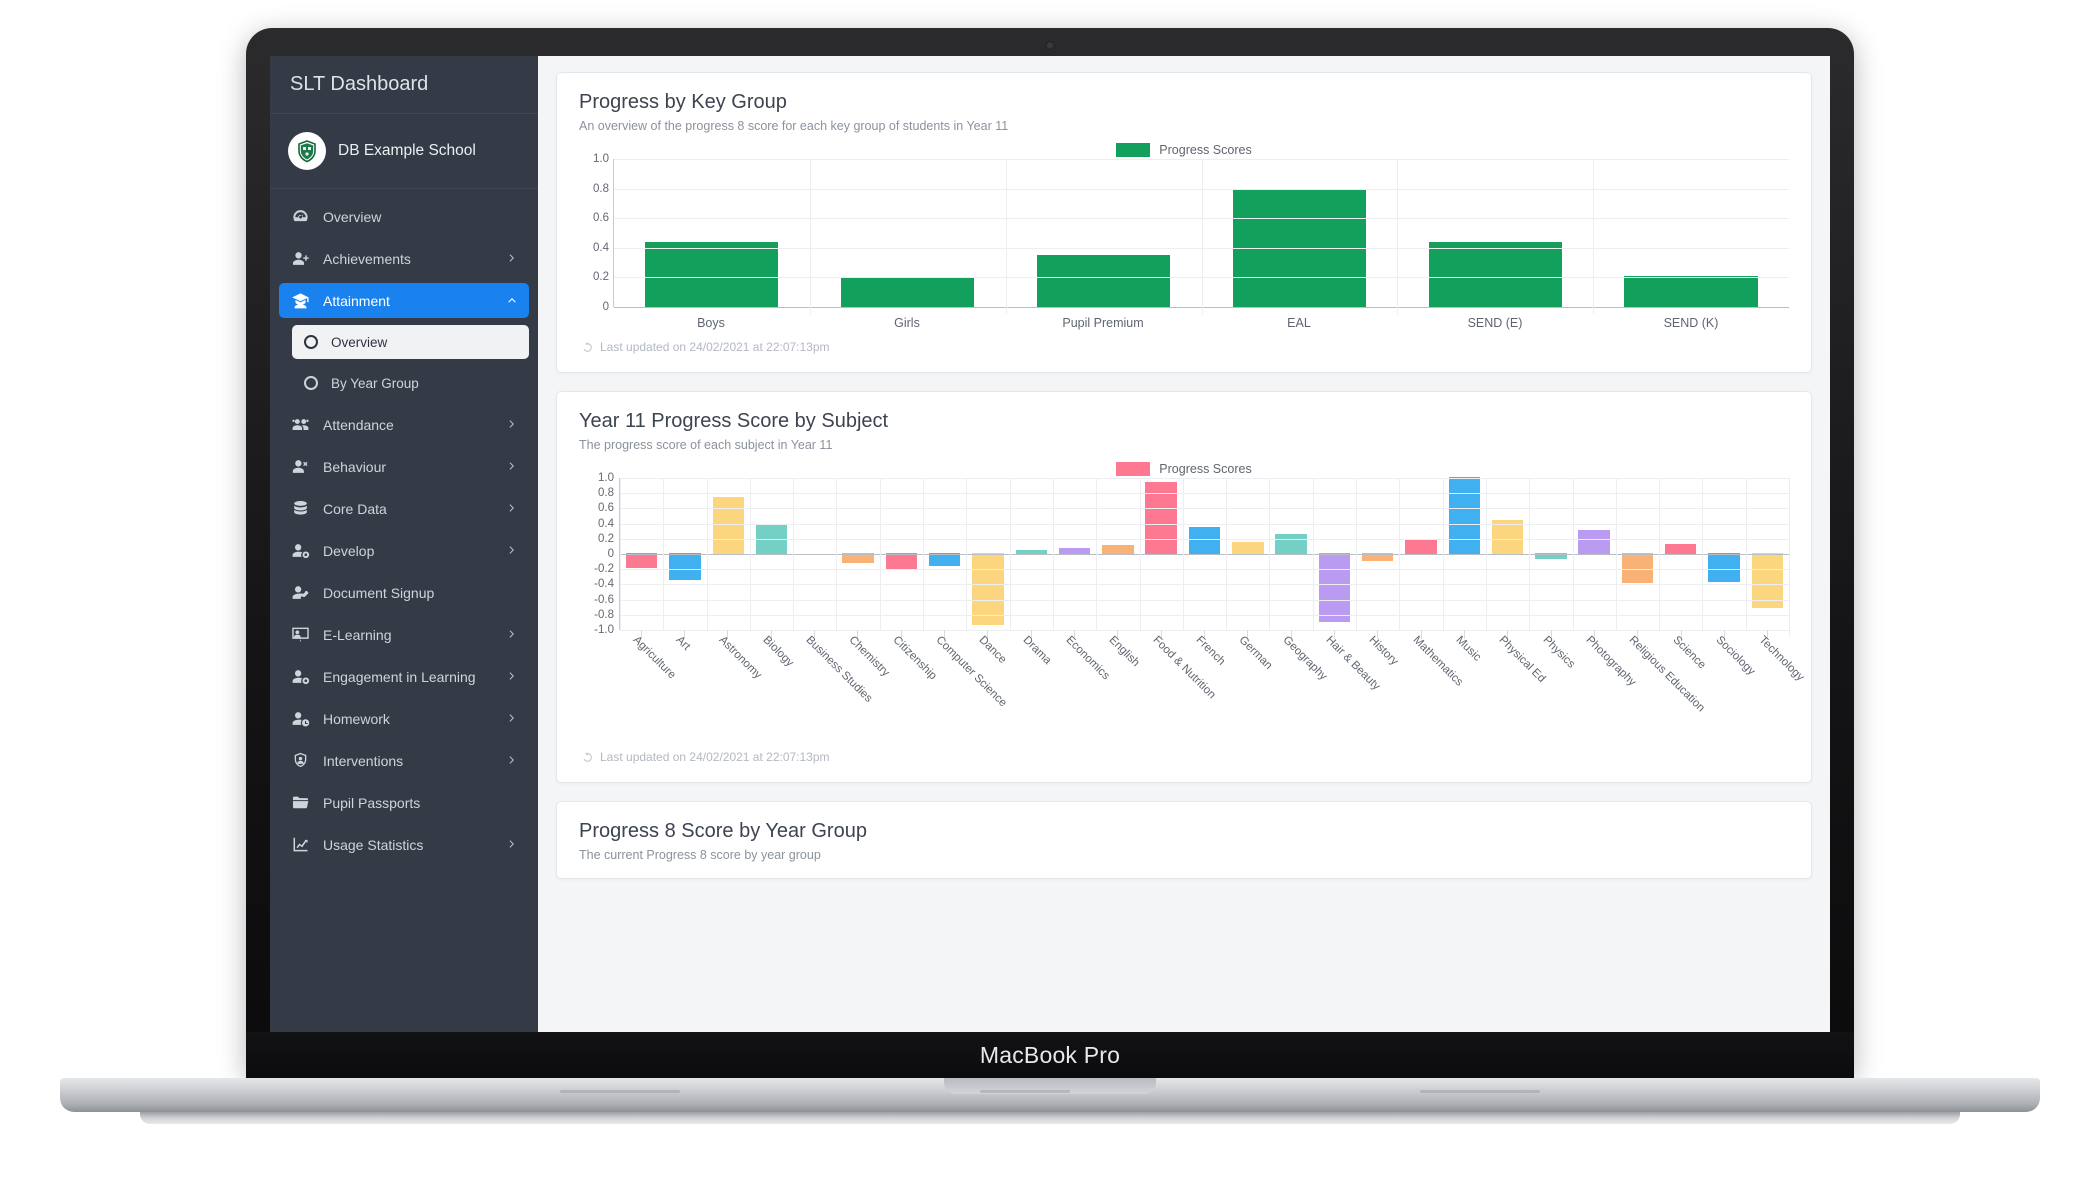  What do you see at coordinates (404, 760) in the screenshot?
I see `sidebar-item-interventions: Interventions` at bounding box center [404, 760].